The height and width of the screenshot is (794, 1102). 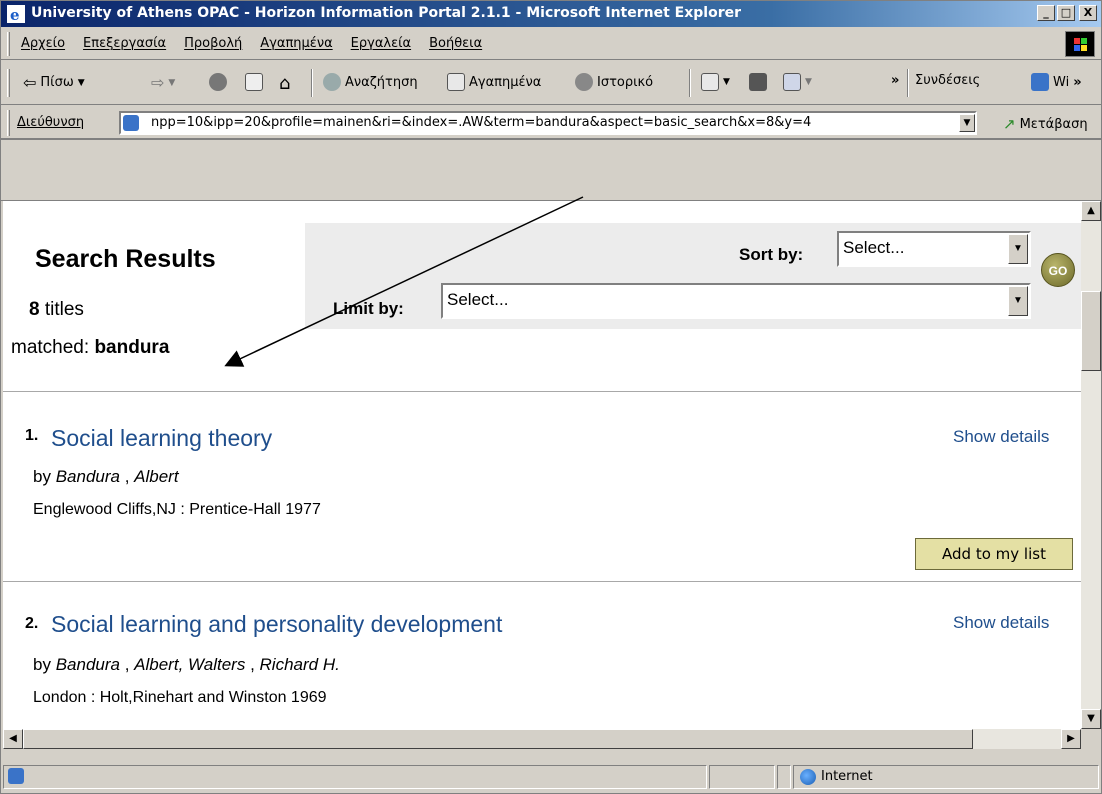 What do you see at coordinates (505, 82) in the screenshot?
I see `favorites-label: Αγαπημένα` at bounding box center [505, 82].